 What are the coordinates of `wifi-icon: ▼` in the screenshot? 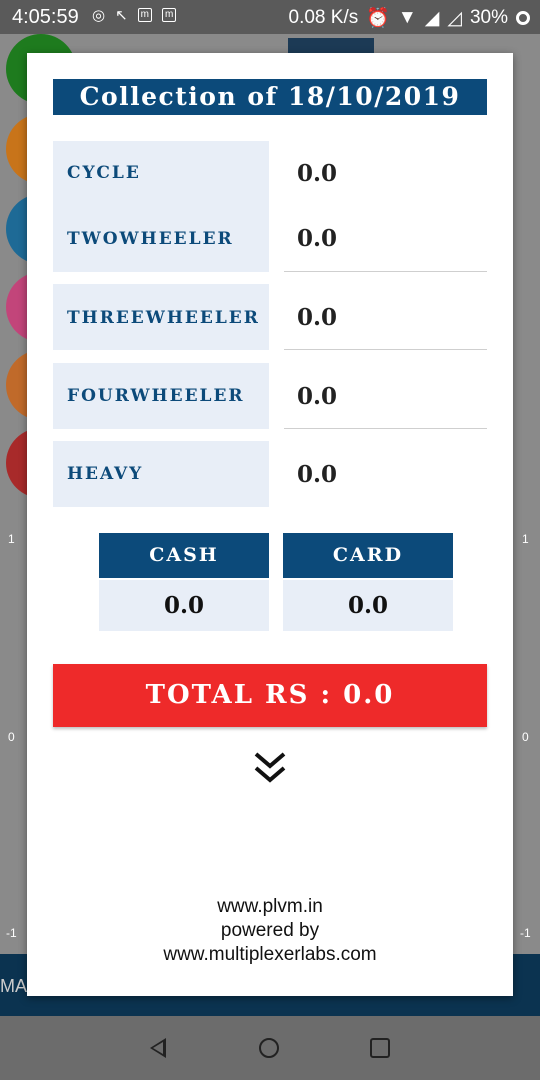 It's located at (407, 17).